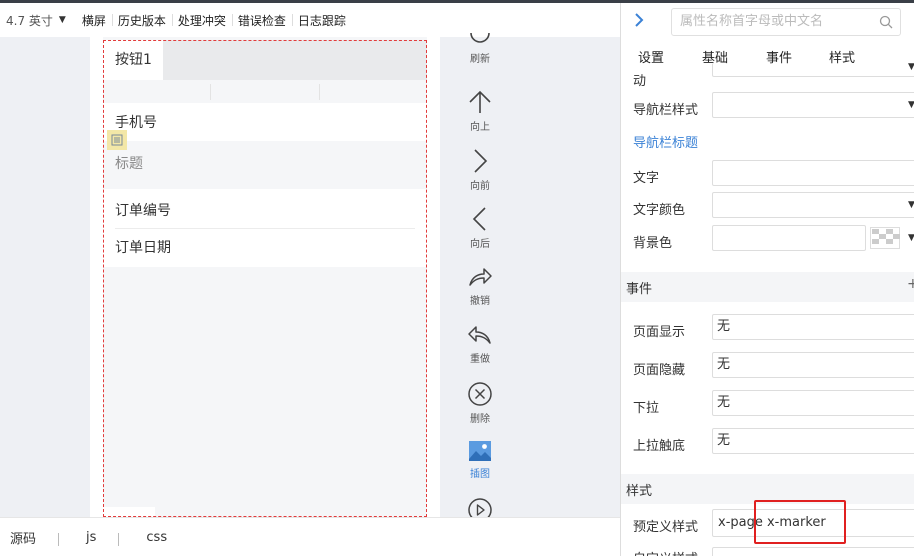  I want to click on event-row: 页面显示 无, so click(767, 329).